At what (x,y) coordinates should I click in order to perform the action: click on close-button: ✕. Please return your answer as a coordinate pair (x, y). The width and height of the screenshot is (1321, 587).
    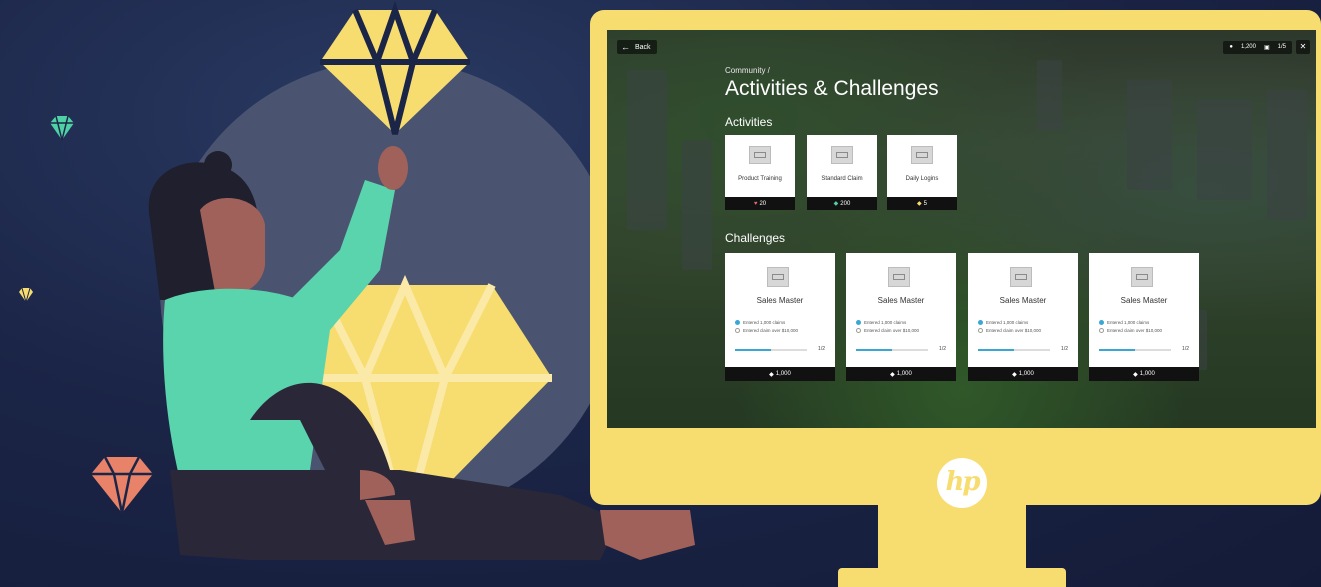
    Looking at the image, I should click on (1303, 47).